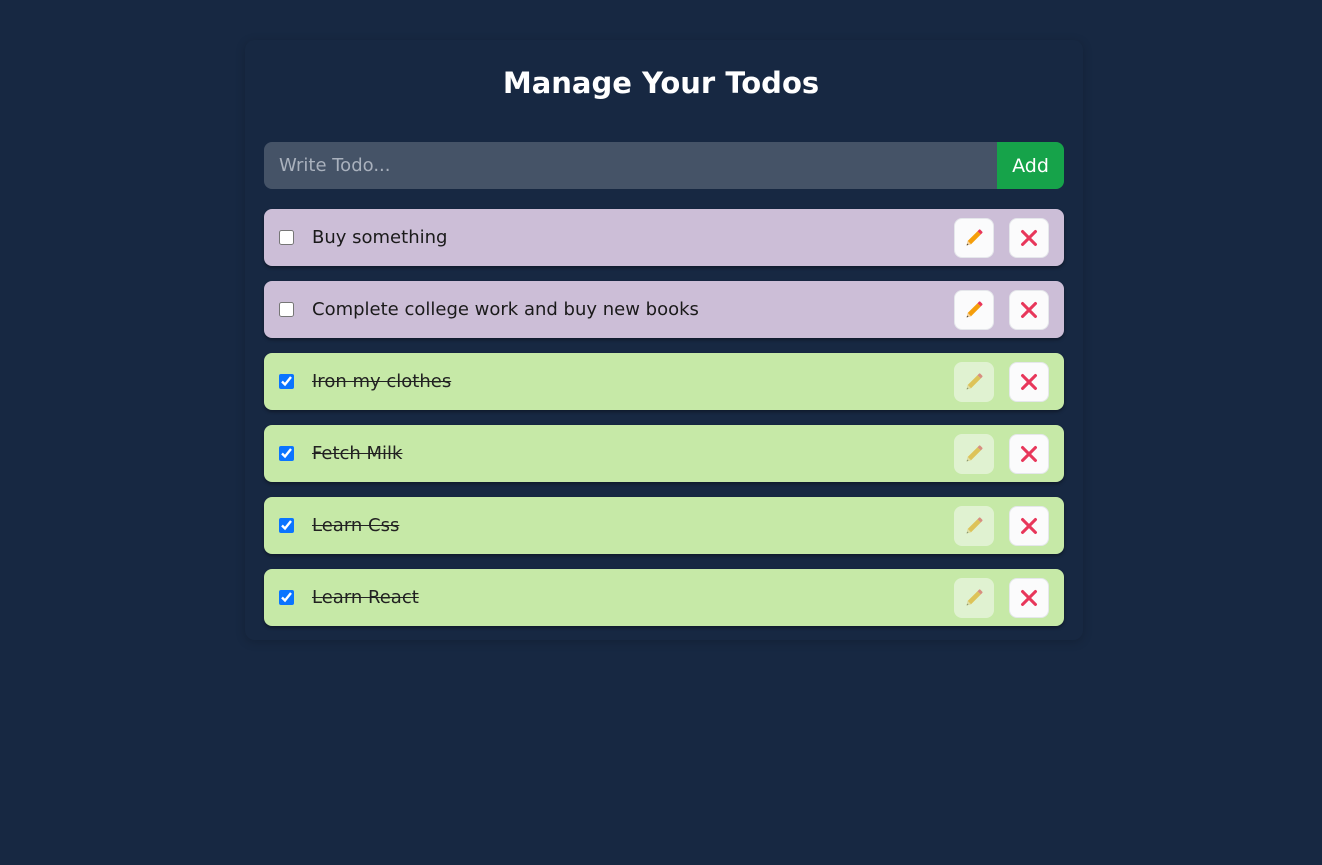 The image size is (1322, 865). I want to click on todo-item: Learn React, so click(664, 597).